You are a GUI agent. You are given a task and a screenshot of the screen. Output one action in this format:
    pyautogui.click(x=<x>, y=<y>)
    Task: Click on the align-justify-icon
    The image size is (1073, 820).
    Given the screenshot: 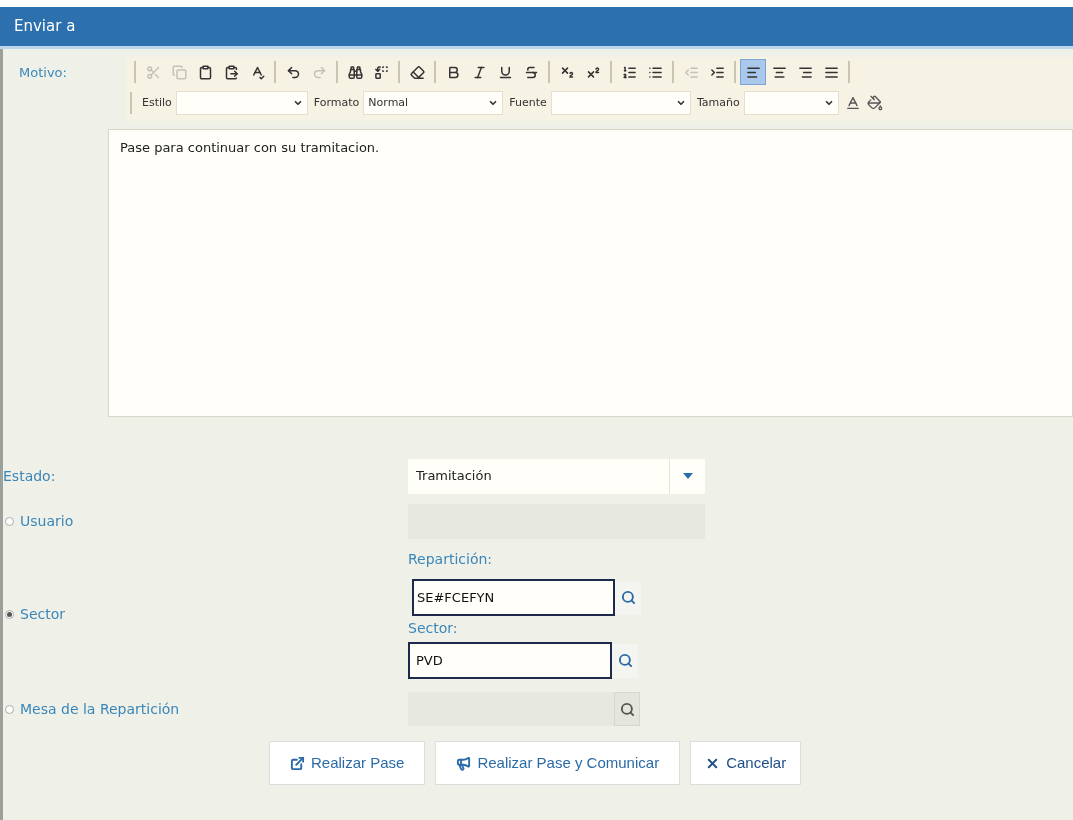 What is the action you would take?
    pyautogui.click(x=831, y=72)
    